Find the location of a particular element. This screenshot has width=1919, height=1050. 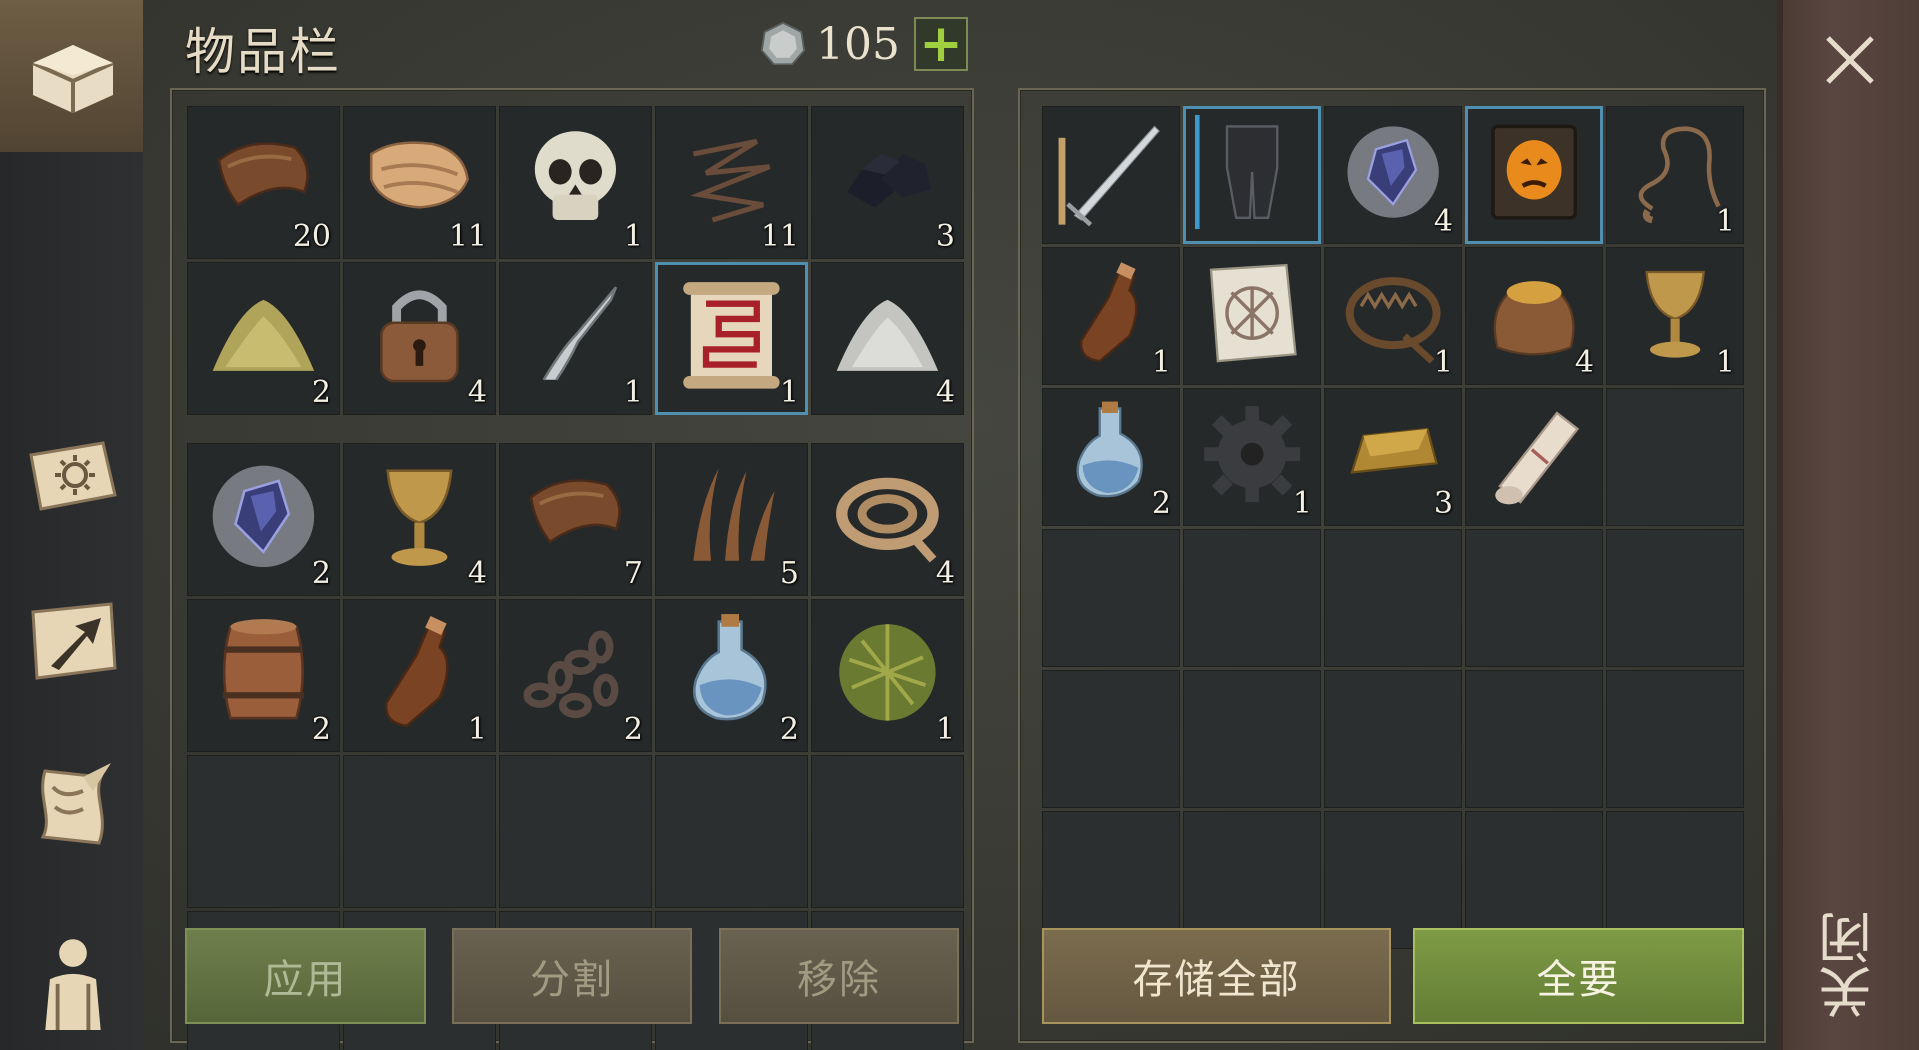

paper-roll-icon is located at coordinates (1537, 458).